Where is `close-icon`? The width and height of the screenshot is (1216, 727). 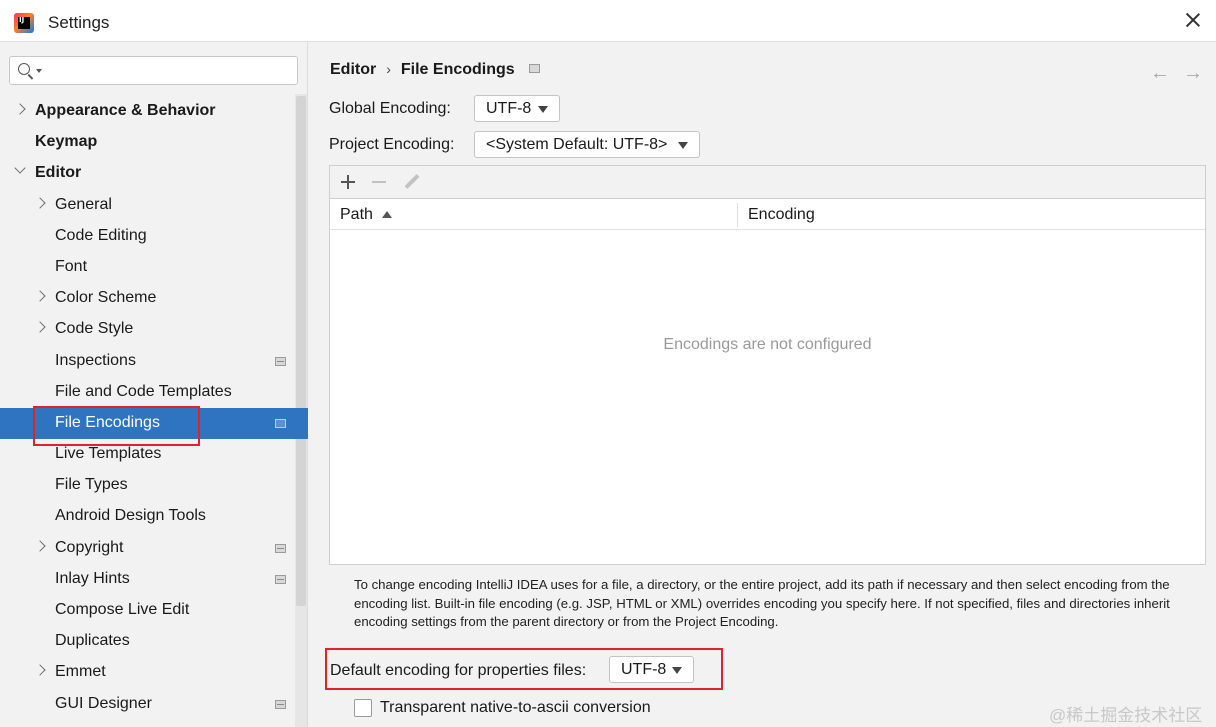
close-icon is located at coordinates (1193, 20).